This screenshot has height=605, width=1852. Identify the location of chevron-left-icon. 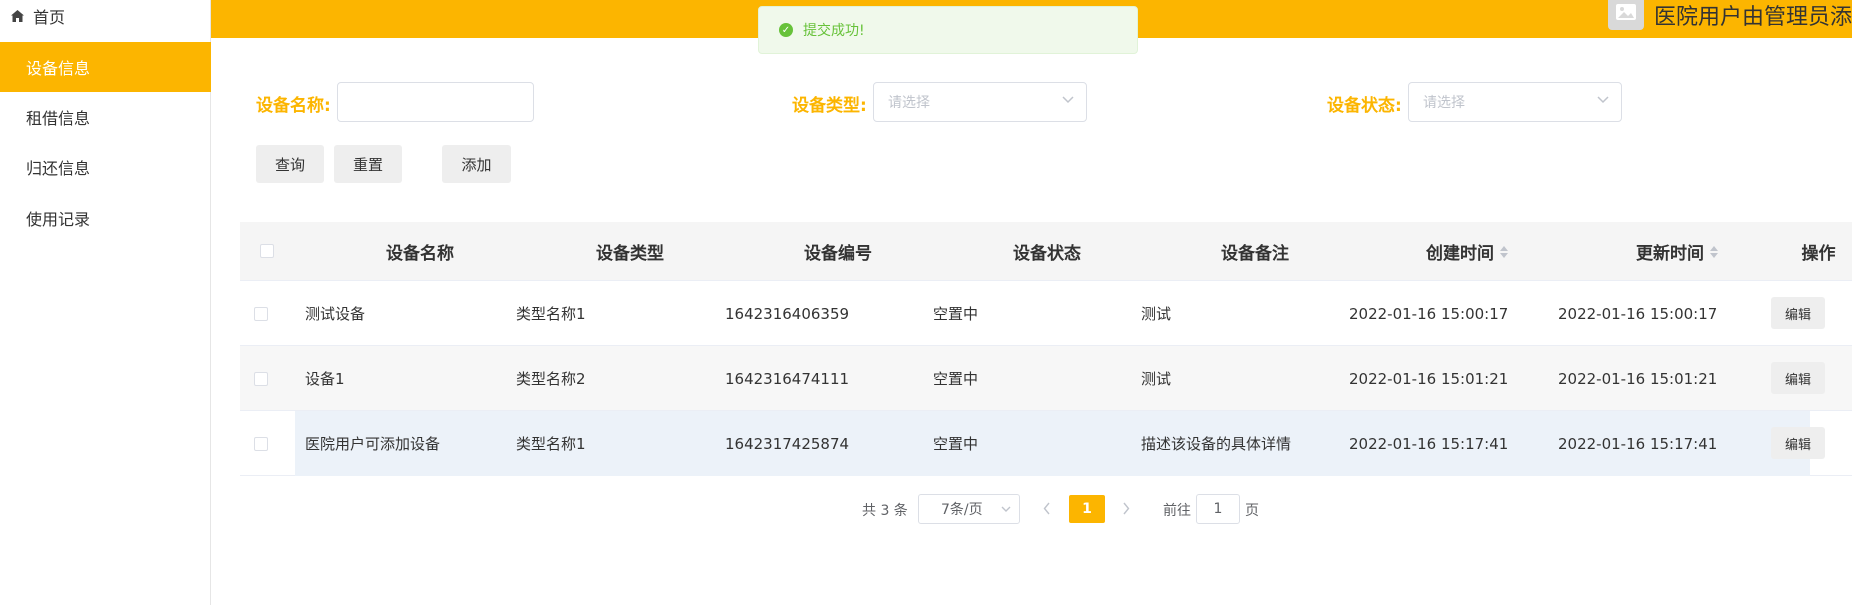
(1047, 508).